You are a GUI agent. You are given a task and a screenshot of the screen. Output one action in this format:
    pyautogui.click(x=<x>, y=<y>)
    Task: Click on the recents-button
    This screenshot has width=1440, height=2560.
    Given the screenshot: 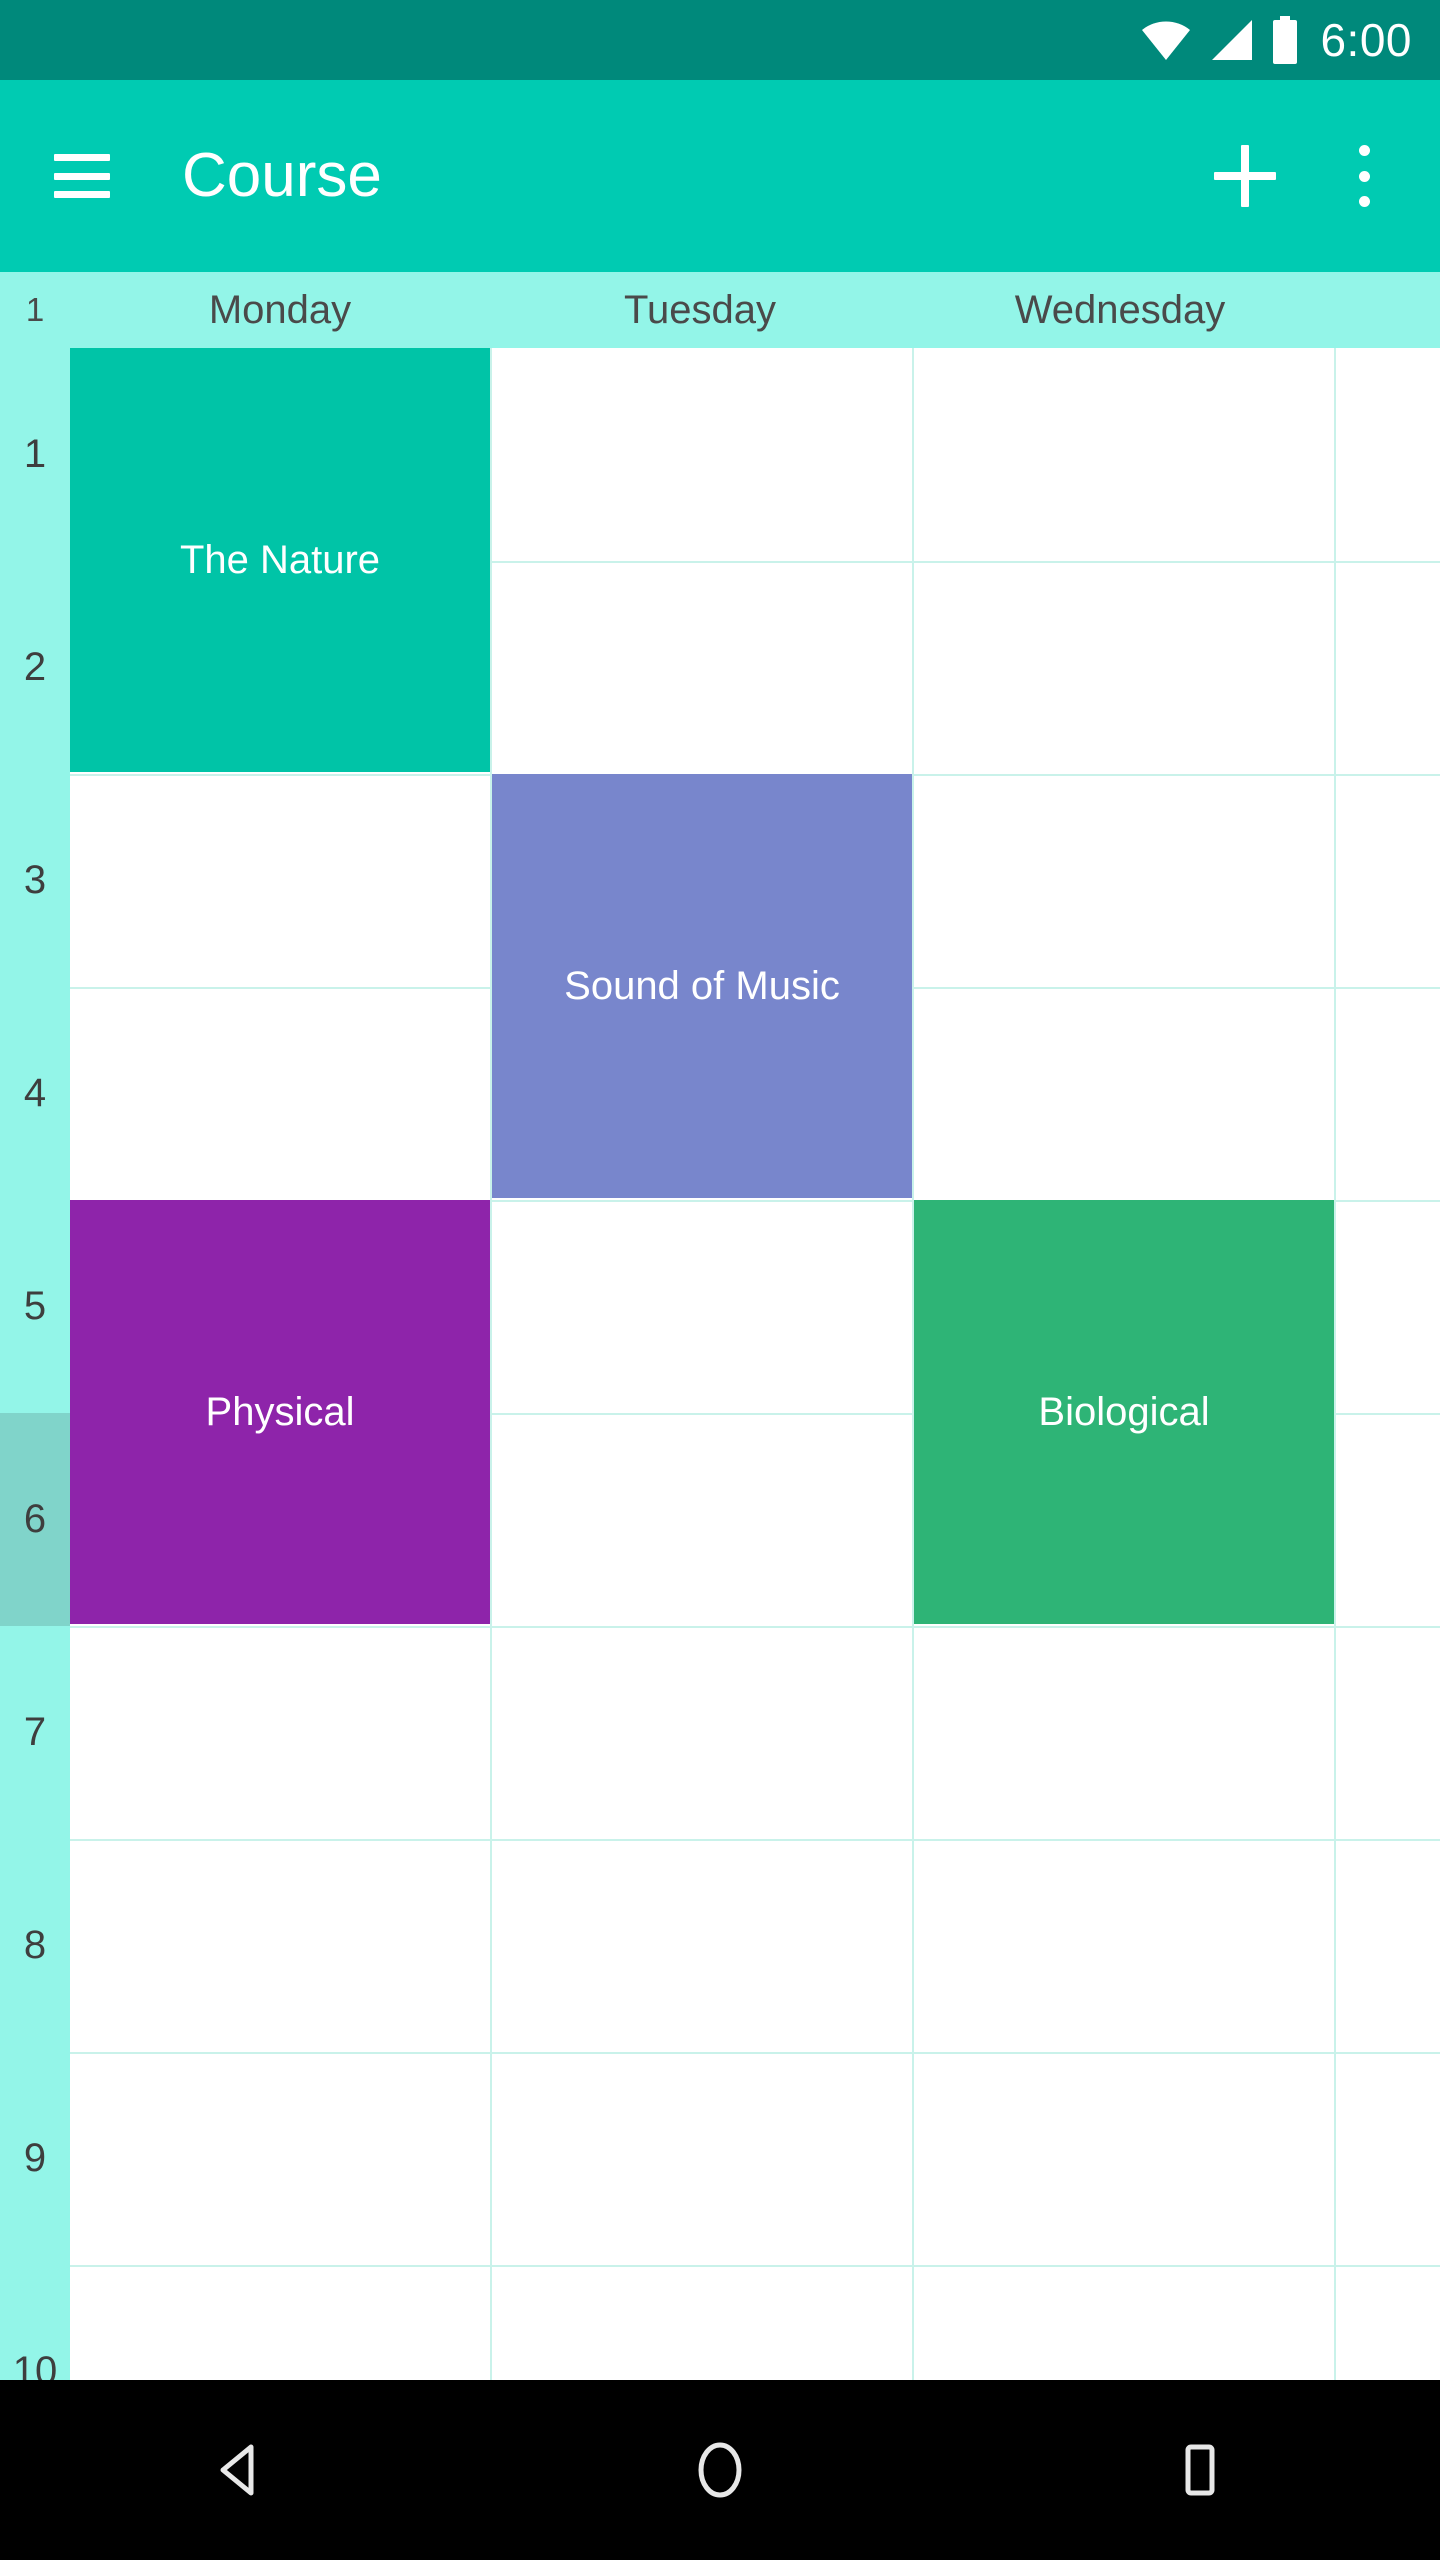 What is the action you would take?
    pyautogui.click(x=1200, y=2470)
    